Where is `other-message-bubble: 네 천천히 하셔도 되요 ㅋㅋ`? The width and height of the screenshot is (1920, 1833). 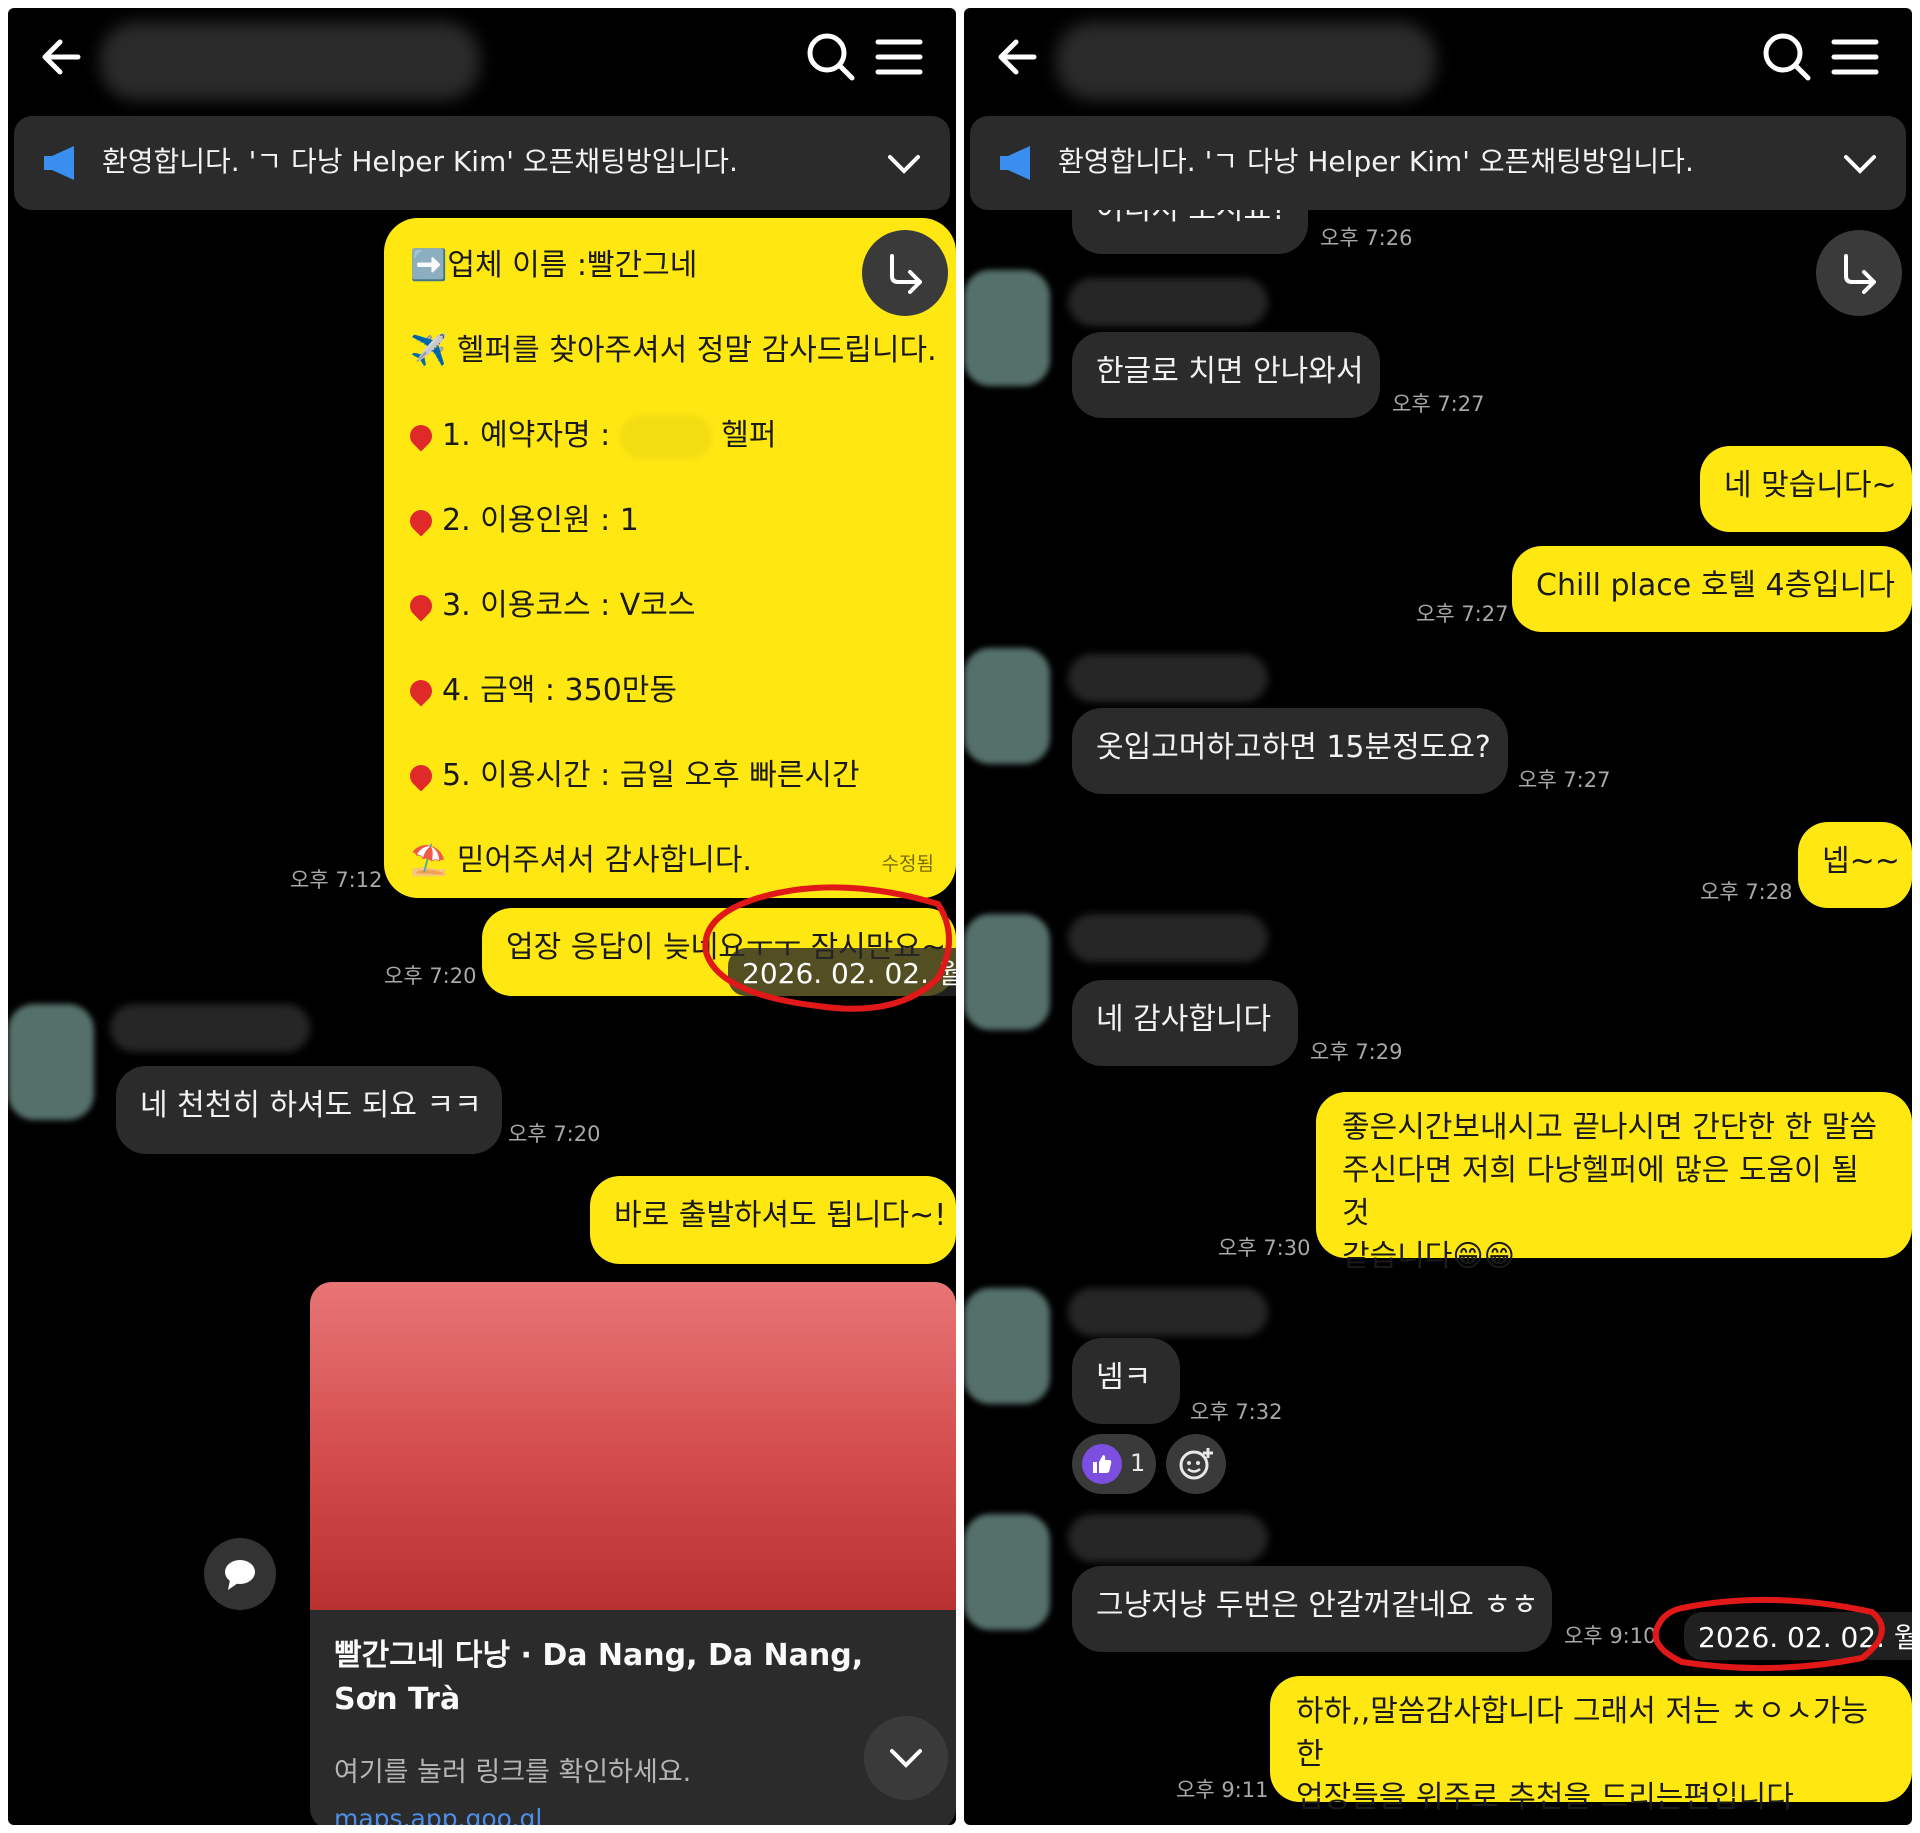 other-message-bubble: 네 천천히 하셔도 되요 ㅋㅋ is located at coordinates (309, 1110).